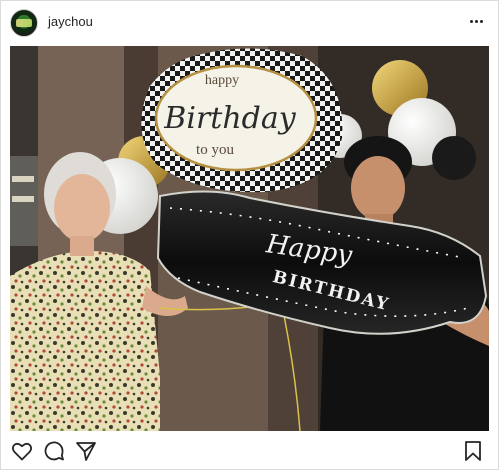 This screenshot has height=470, width=499. Describe the element at coordinates (22, 451) in the screenshot. I see `heart-icon` at that location.